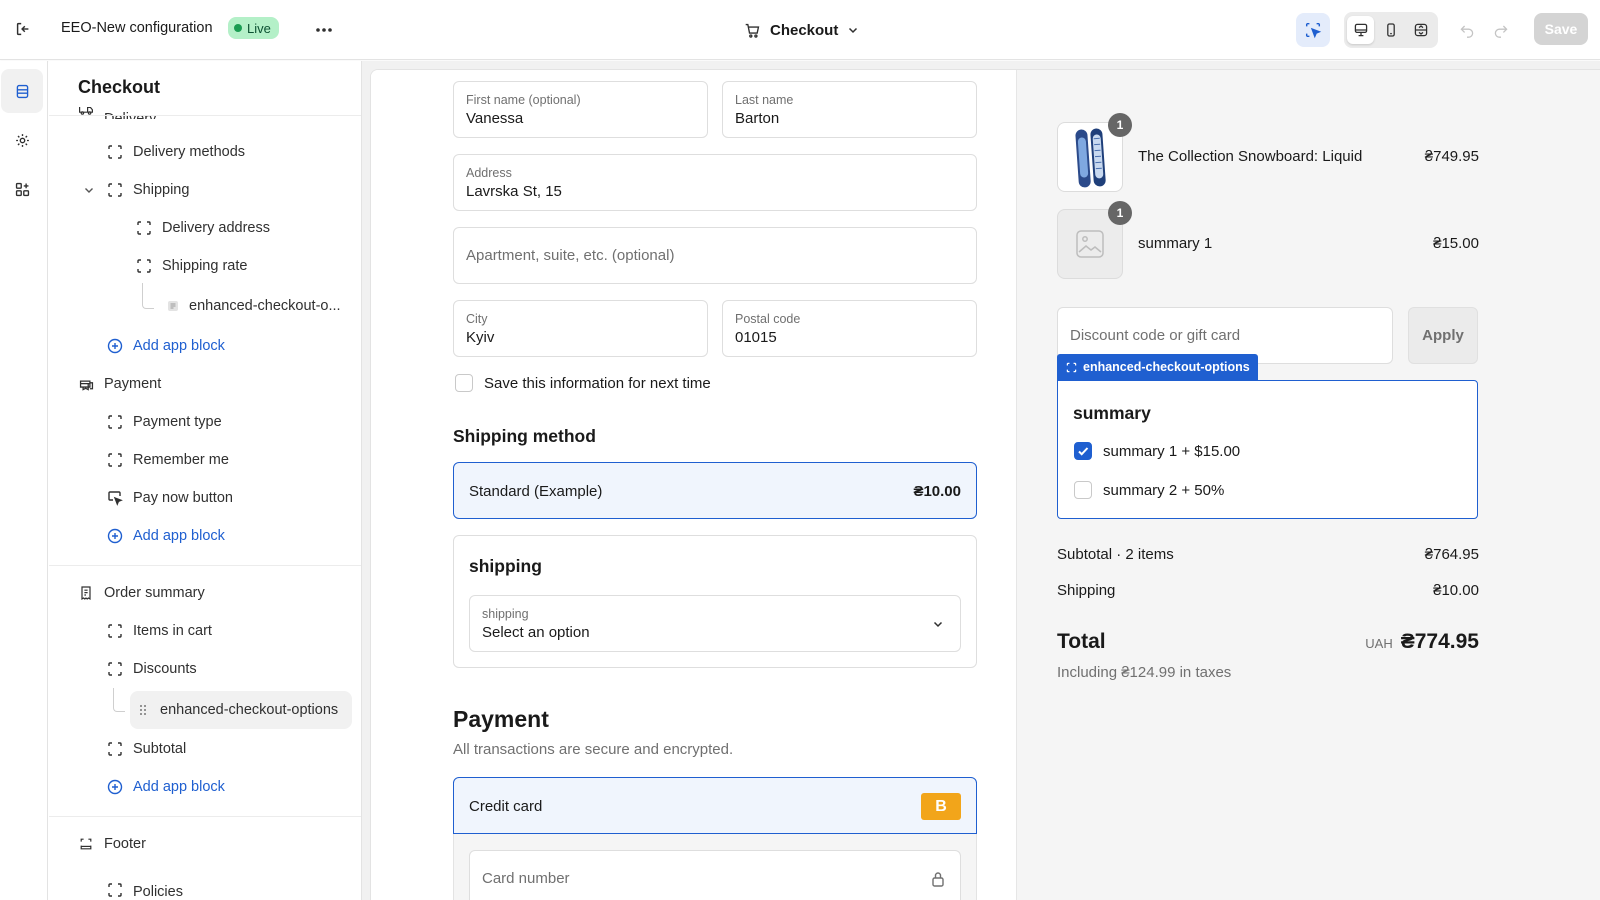 This screenshot has height=900, width=1600. I want to click on tree-item-subtotal: Subtotal, so click(145, 749).